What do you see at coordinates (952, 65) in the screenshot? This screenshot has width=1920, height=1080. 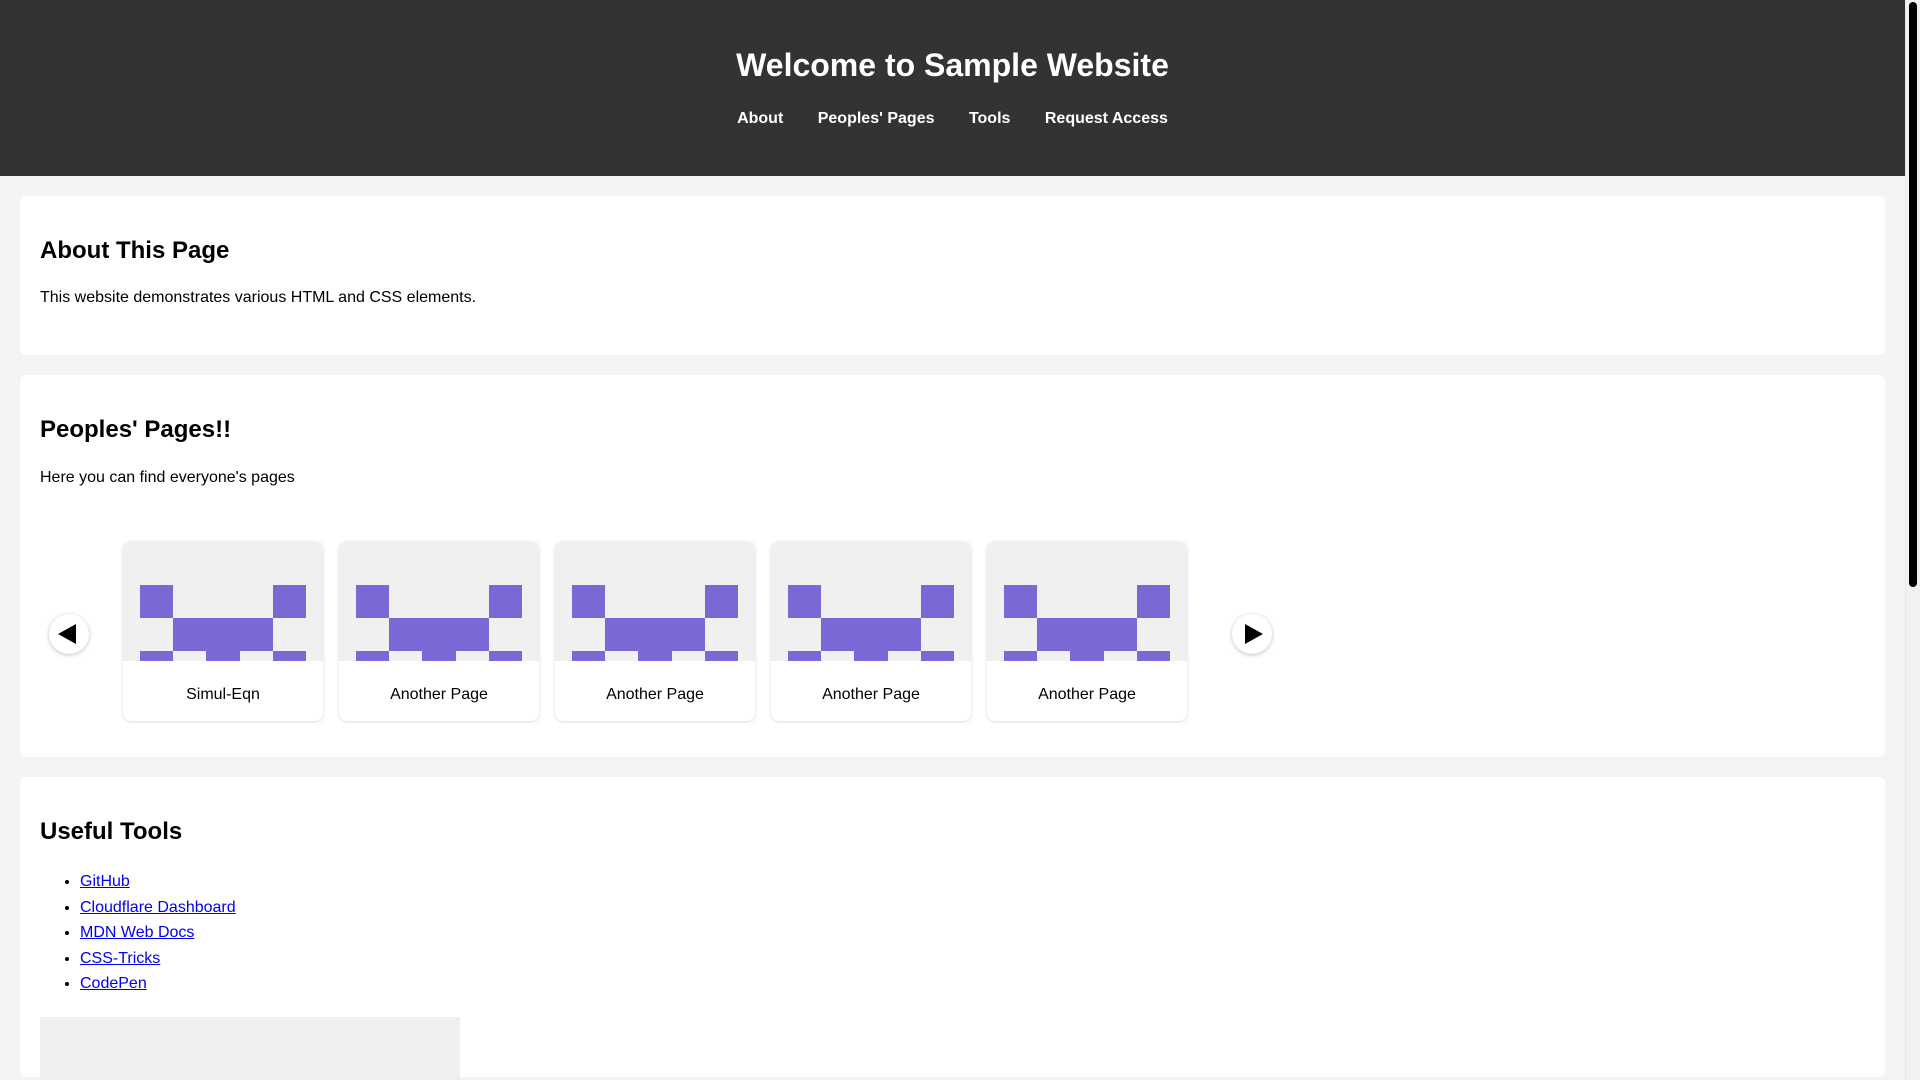 I see `site-title: Welcome to Sample Website` at bounding box center [952, 65].